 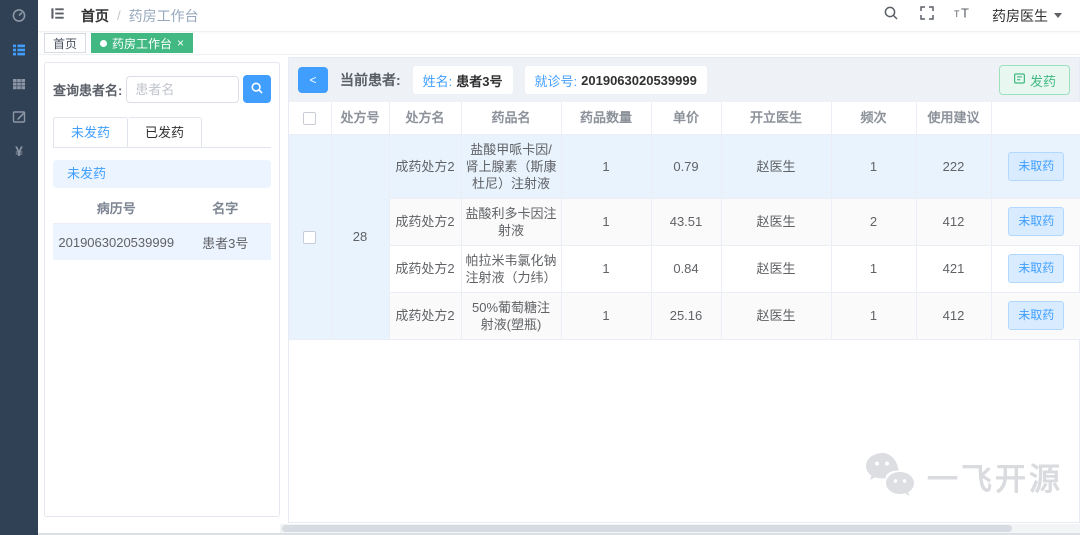 I want to click on sidebar-item-worklist, so click(x=19, y=50).